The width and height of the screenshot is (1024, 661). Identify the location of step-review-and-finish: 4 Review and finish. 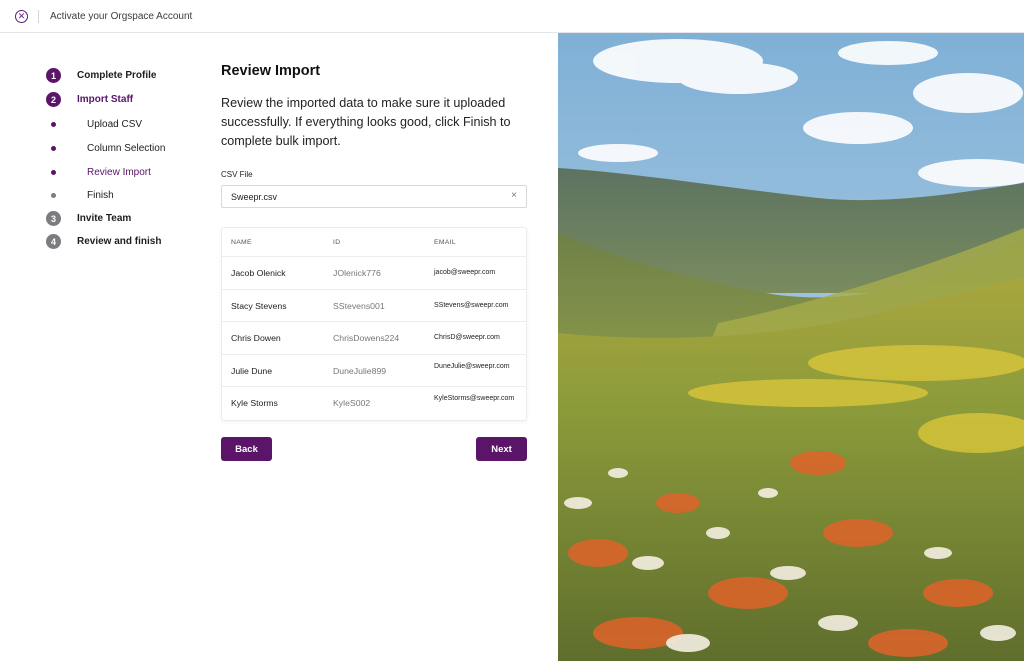
(103, 241).